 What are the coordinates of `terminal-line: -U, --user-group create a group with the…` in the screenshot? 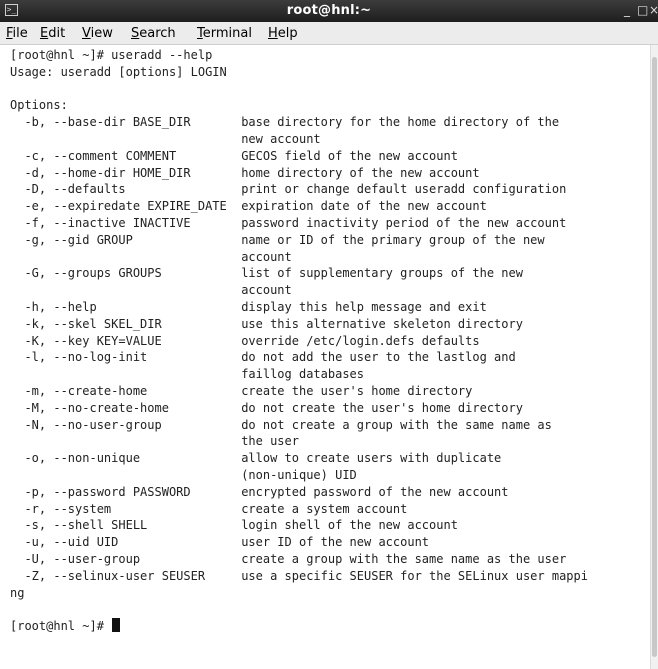 It's located at (288, 558).